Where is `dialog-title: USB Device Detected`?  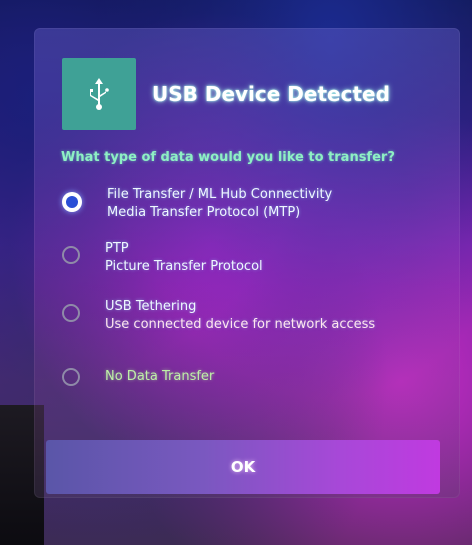 dialog-title: USB Device Detected is located at coordinates (271, 94).